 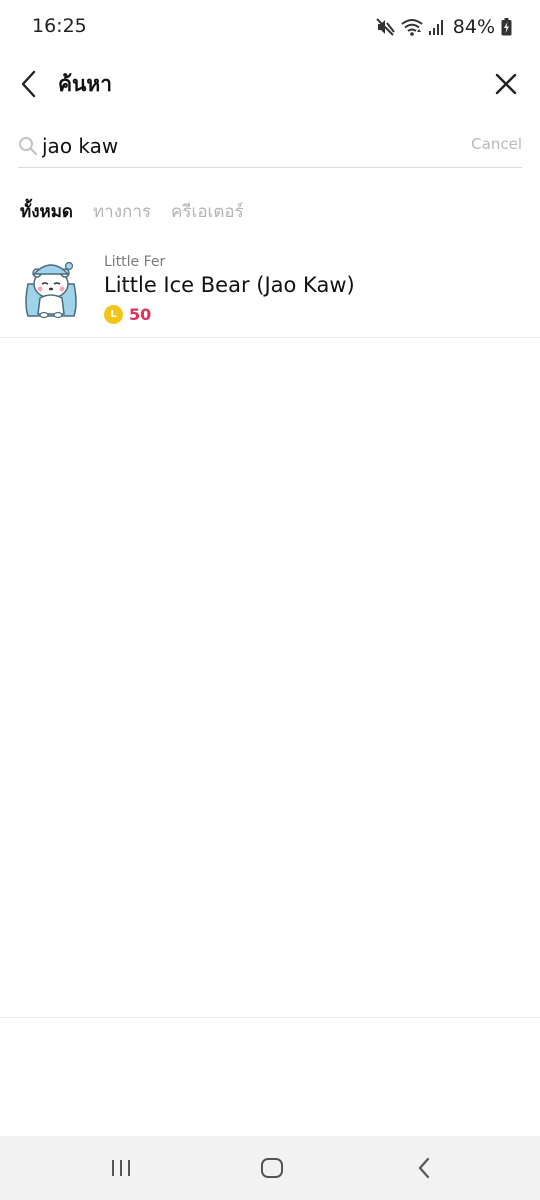 What do you see at coordinates (270, 28) in the screenshot?
I see `status-bar: 16:25 84%` at bounding box center [270, 28].